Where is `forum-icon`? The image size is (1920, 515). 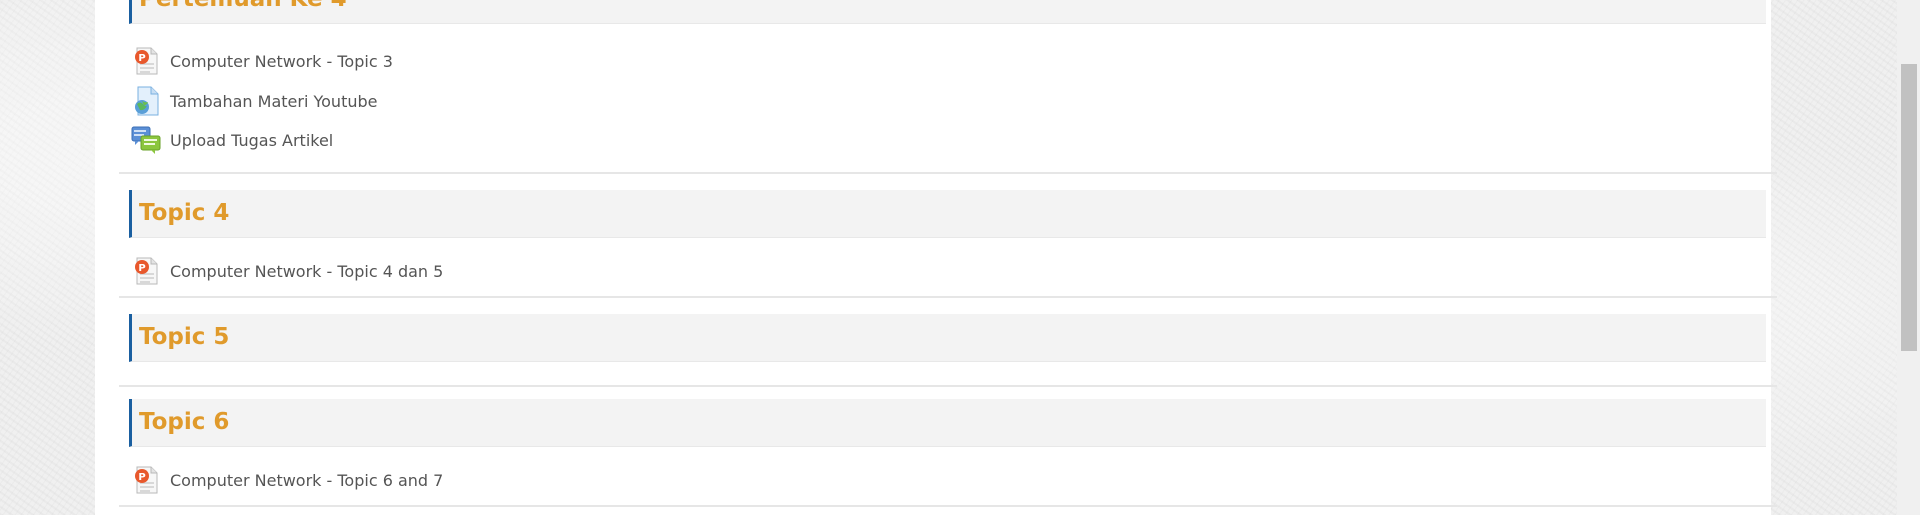 forum-icon is located at coordinates (146, 140).